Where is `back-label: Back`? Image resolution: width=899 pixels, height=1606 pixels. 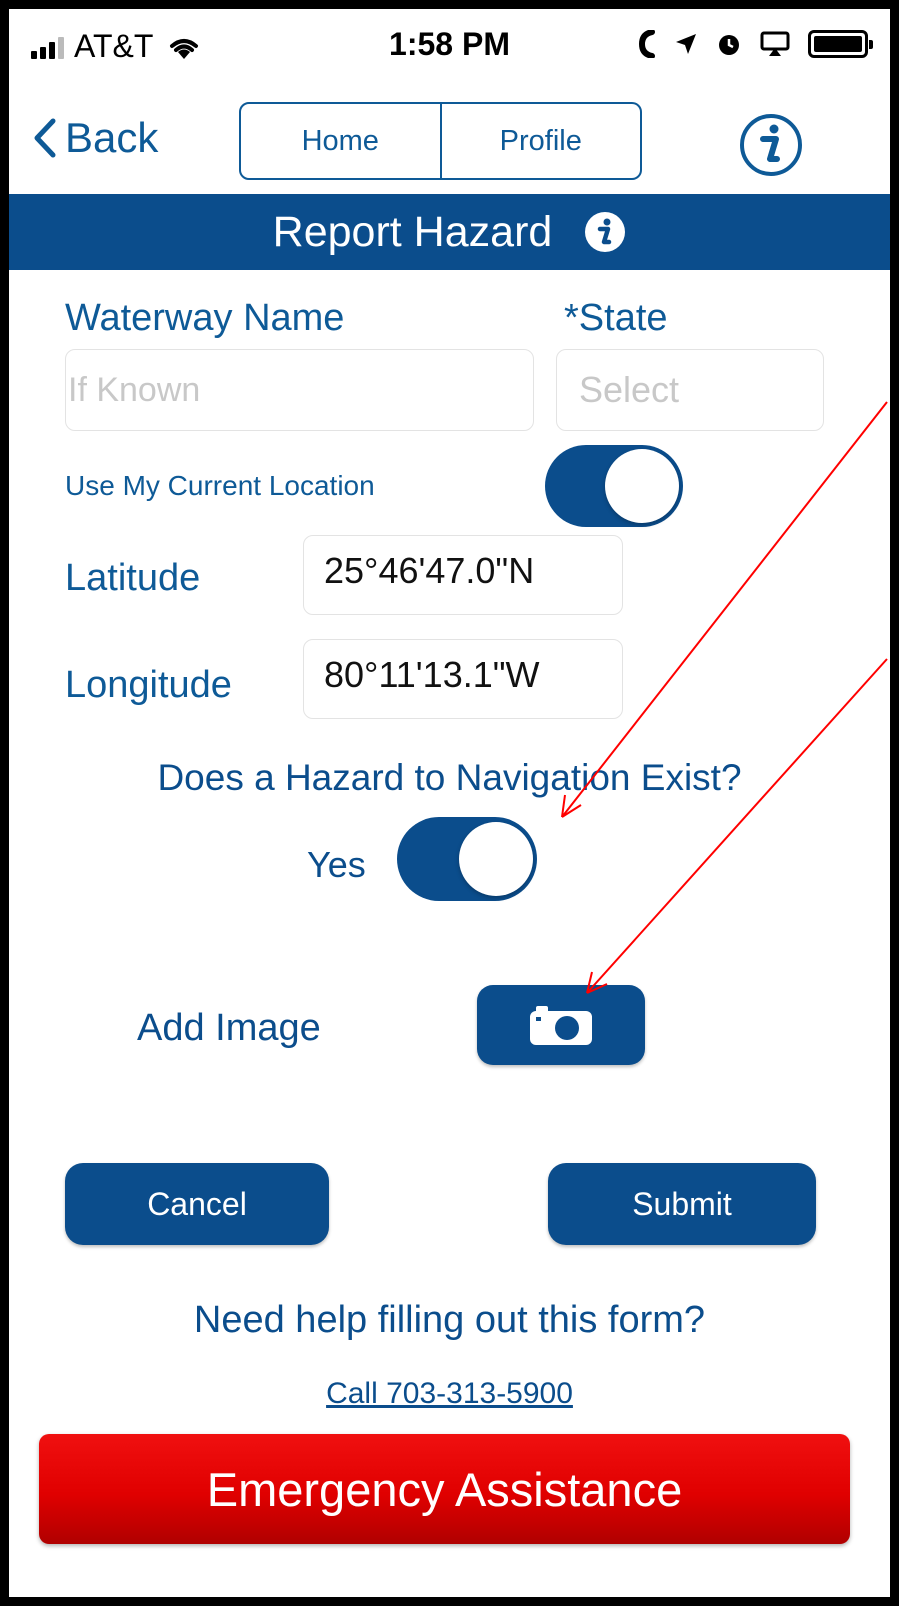 back-label: Back is located at coordinates (112, 137).